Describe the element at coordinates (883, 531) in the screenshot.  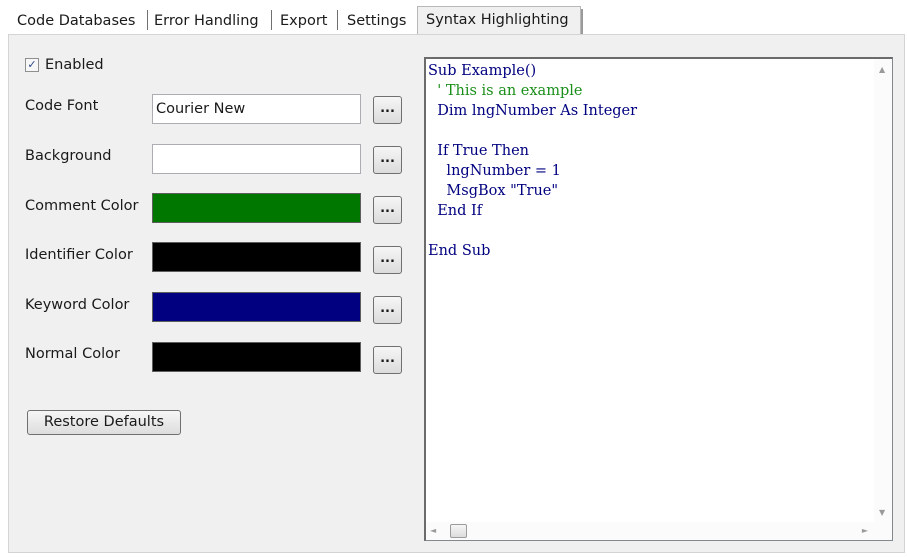
I see `scrollbar-corner` at that location.